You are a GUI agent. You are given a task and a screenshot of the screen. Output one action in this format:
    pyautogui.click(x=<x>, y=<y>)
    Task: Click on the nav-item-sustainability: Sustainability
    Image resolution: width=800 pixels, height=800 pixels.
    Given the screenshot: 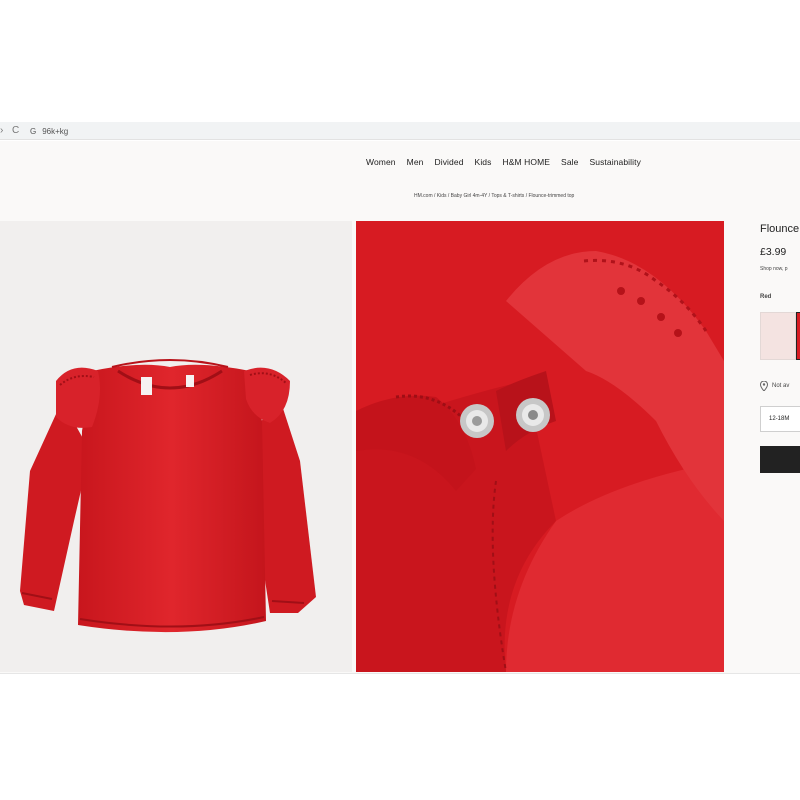 What is the action you would take?
    pyautogui.click(x=614, y=162)
    